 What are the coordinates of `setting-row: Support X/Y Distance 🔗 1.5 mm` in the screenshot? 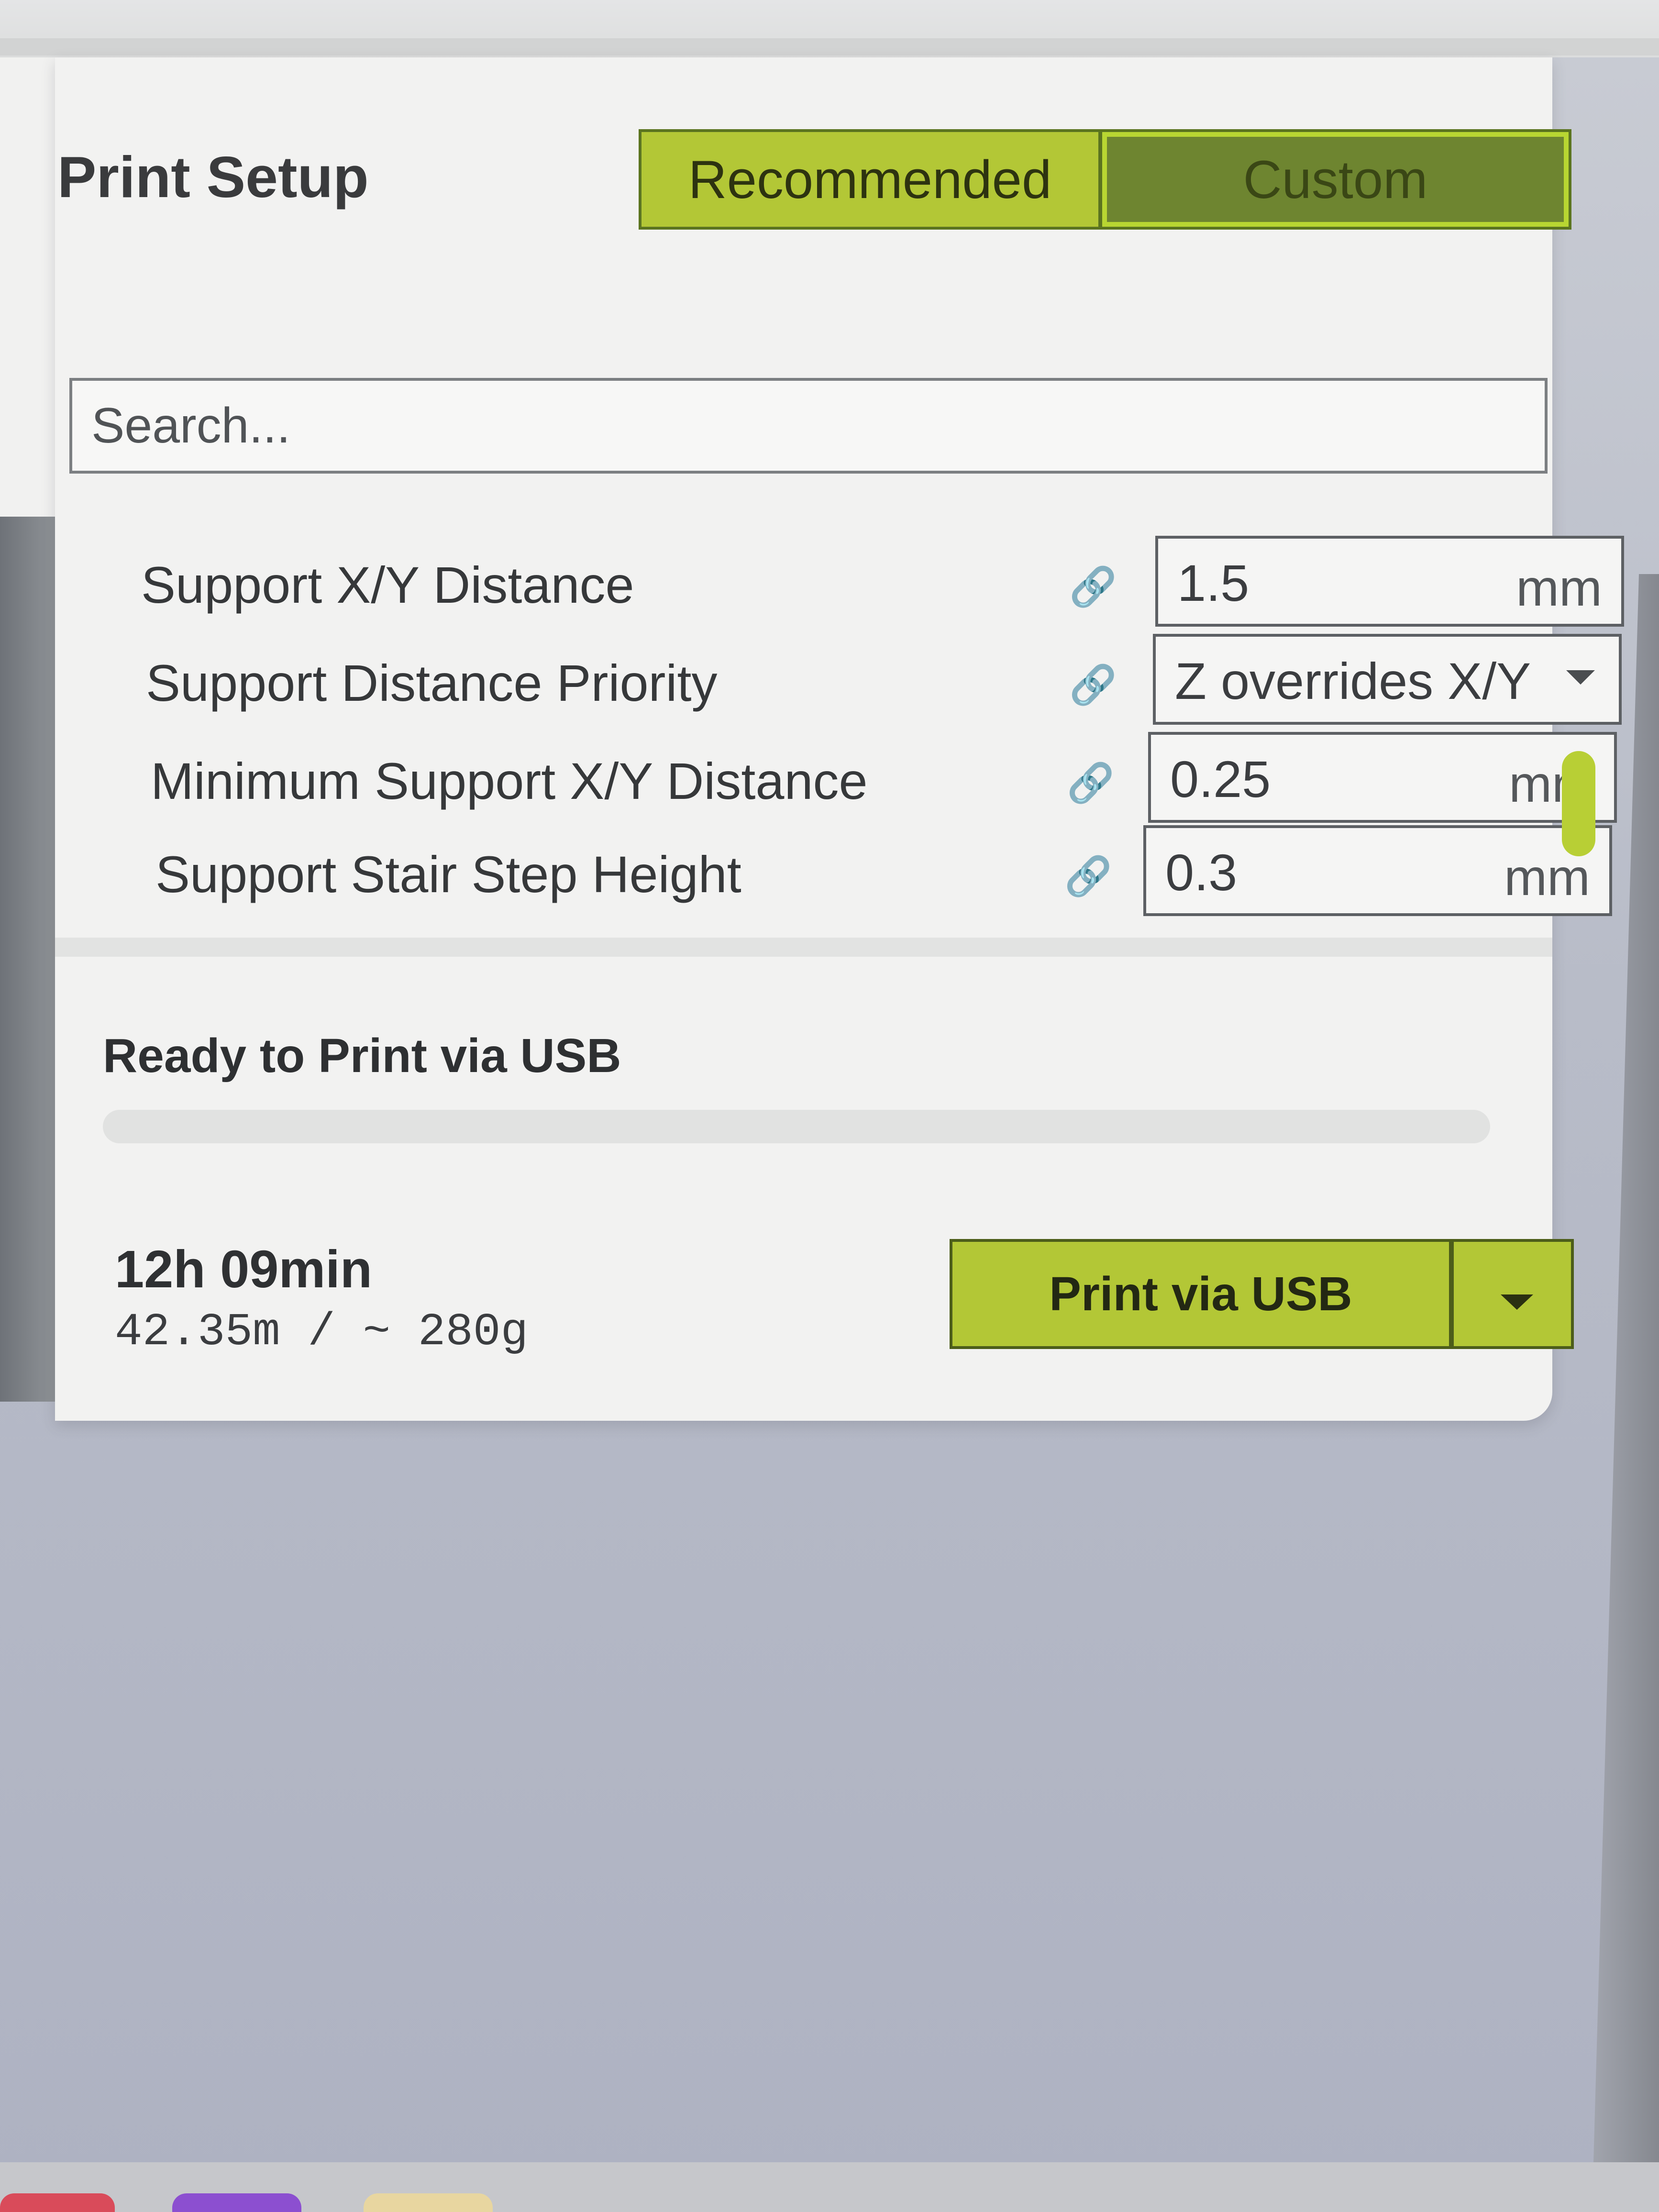 It's located at (882, 586).